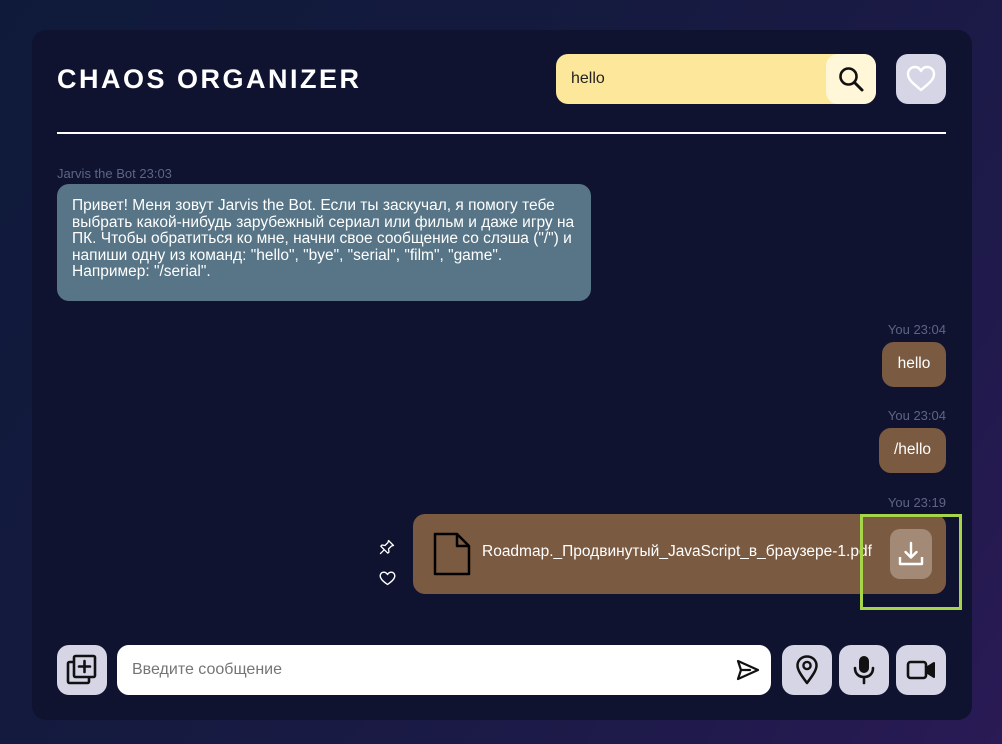 This screenshot has height=744, width=1002. I want to click on add-file-icon, so click(81, 669).